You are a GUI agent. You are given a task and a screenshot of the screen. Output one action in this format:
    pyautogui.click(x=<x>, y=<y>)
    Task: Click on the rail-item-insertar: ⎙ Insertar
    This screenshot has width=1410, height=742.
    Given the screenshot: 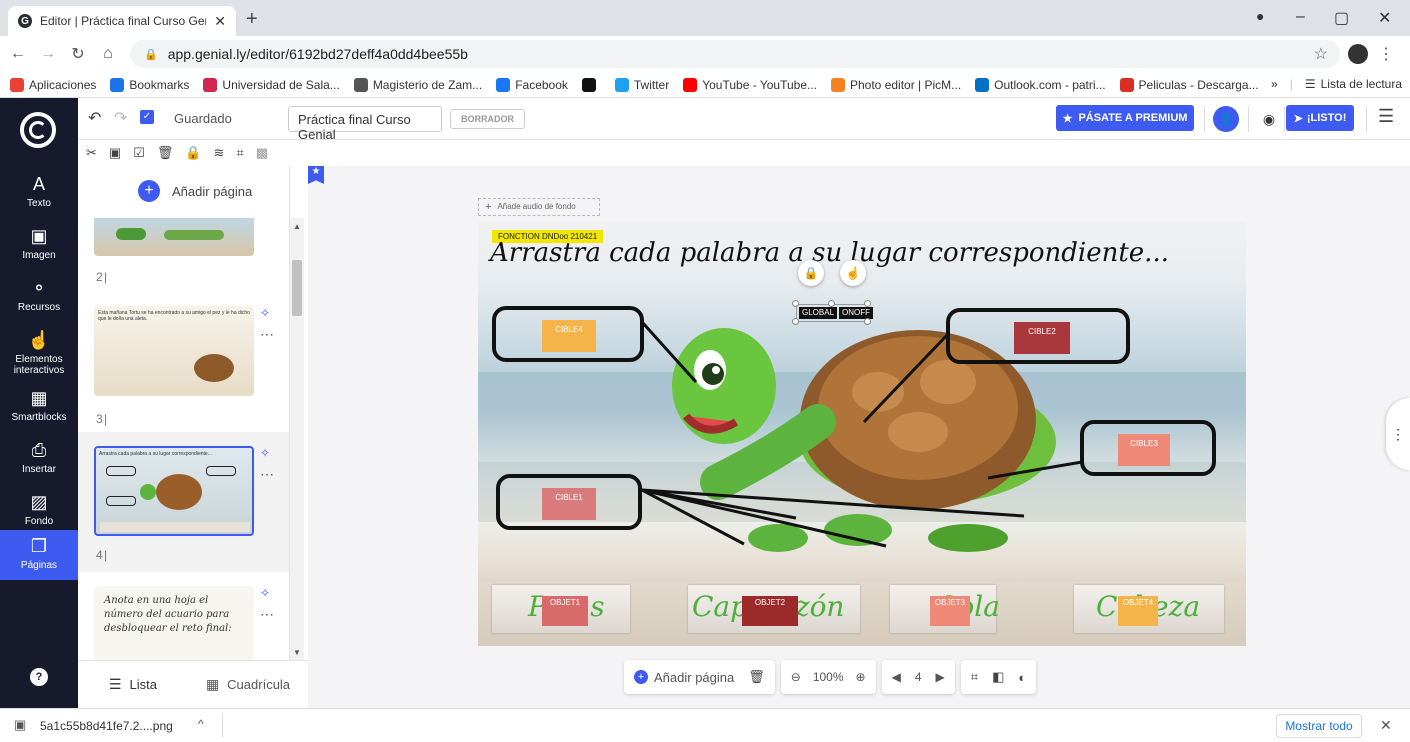 What is the action you would take?
    pyautogui.click(x=39, y=456)
    